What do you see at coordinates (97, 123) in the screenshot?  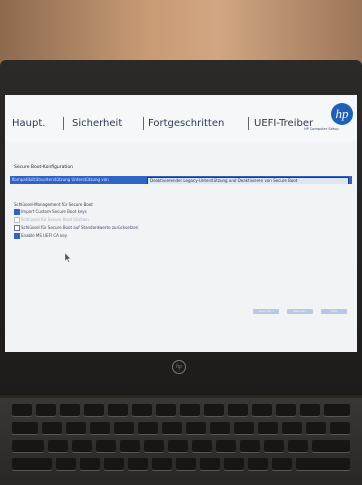 I see `tab-security: Sicherheit` at bounding box center [97, 123].